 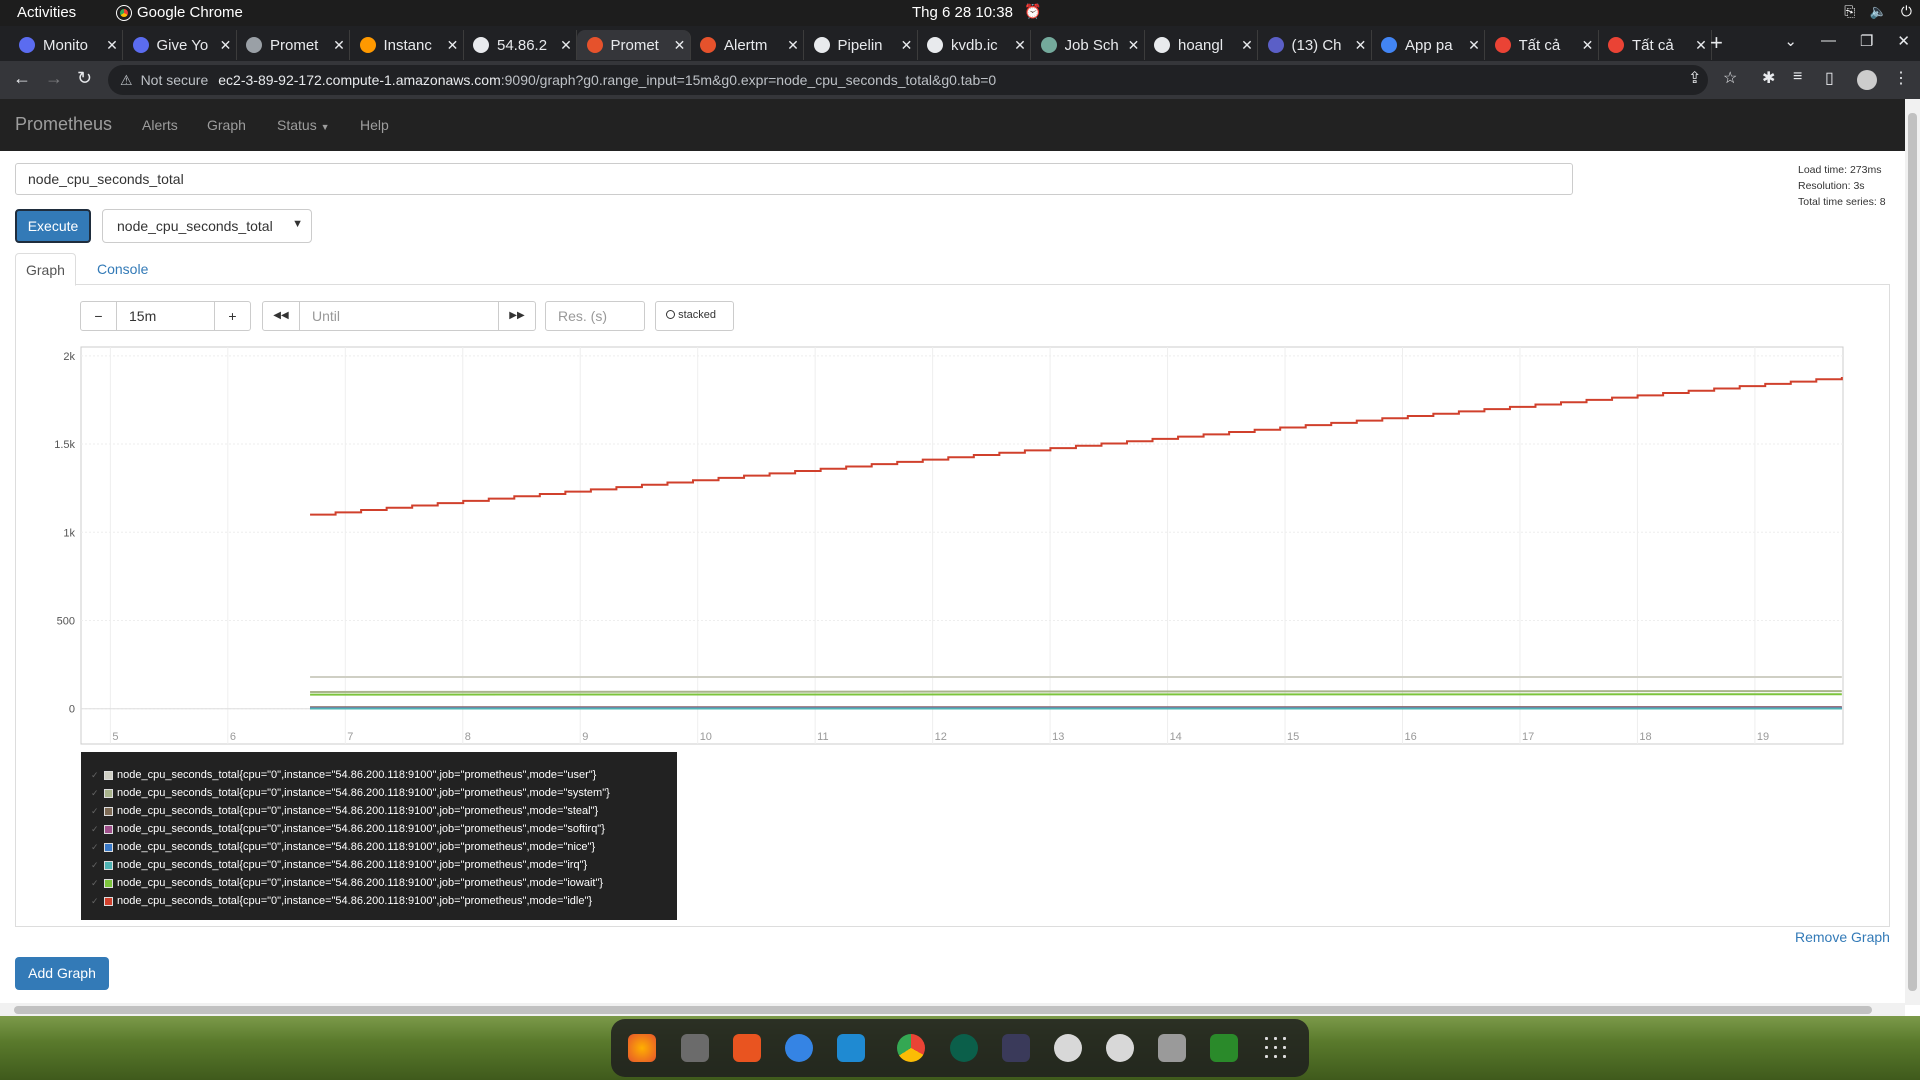 I want to click on gitkraken-icon, so click(x=964, y=1048).